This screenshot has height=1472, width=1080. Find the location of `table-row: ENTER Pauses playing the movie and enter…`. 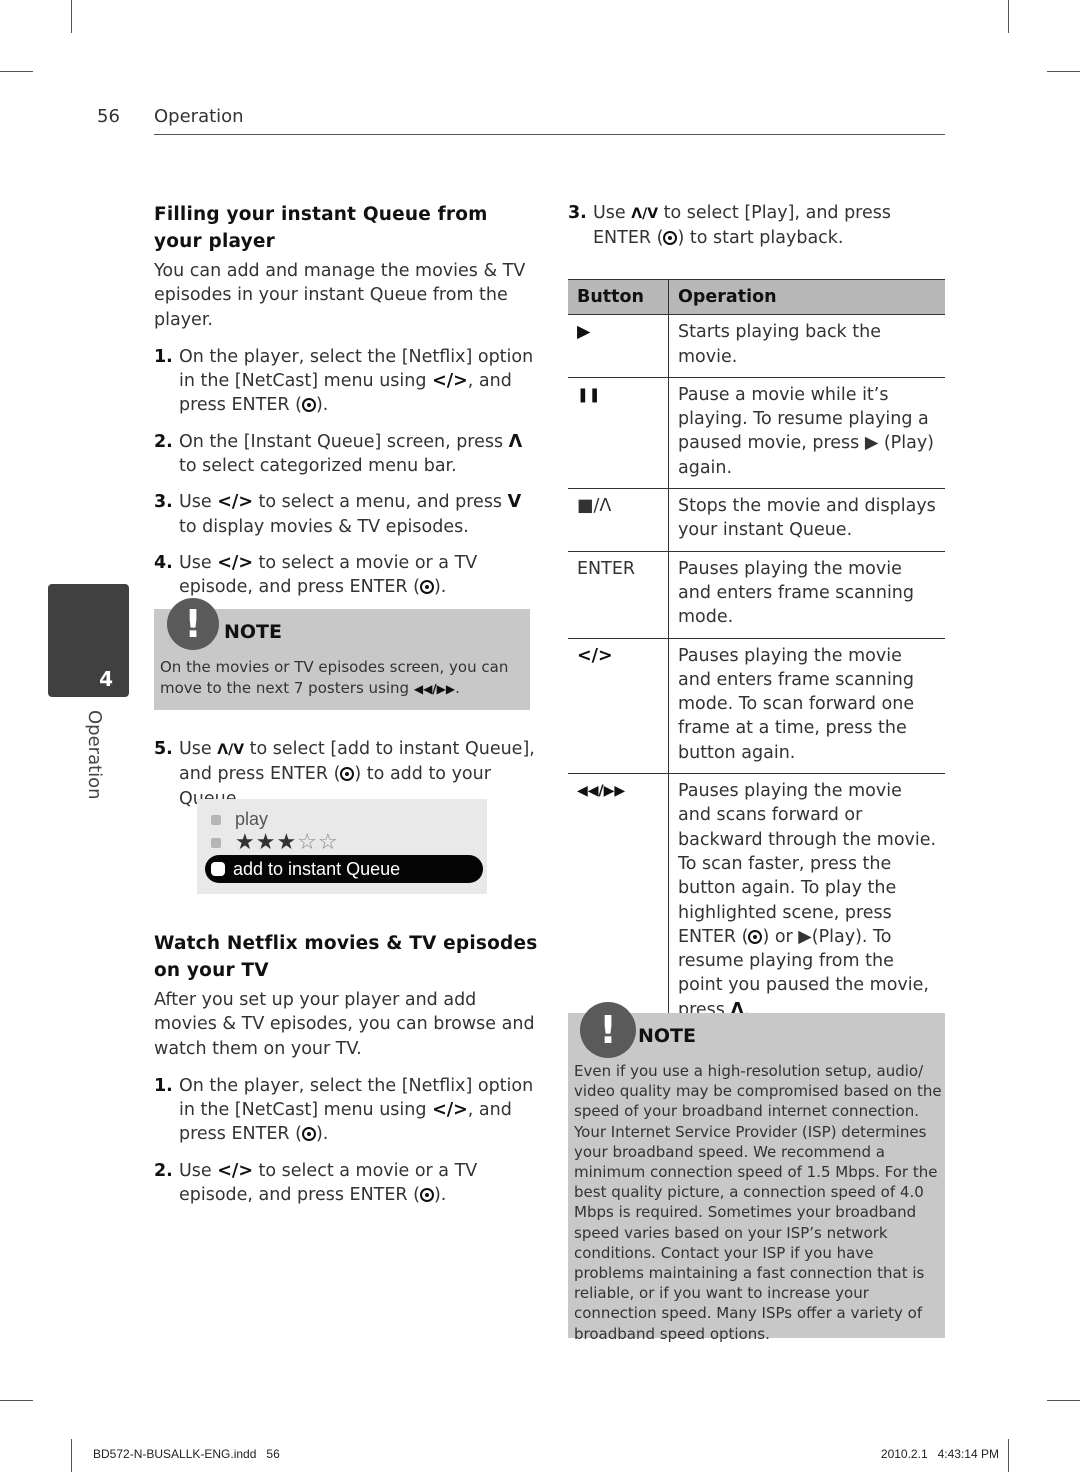

table-row: ENTER Pauses playing the movie and enter… is located at coordinates (756, 595).